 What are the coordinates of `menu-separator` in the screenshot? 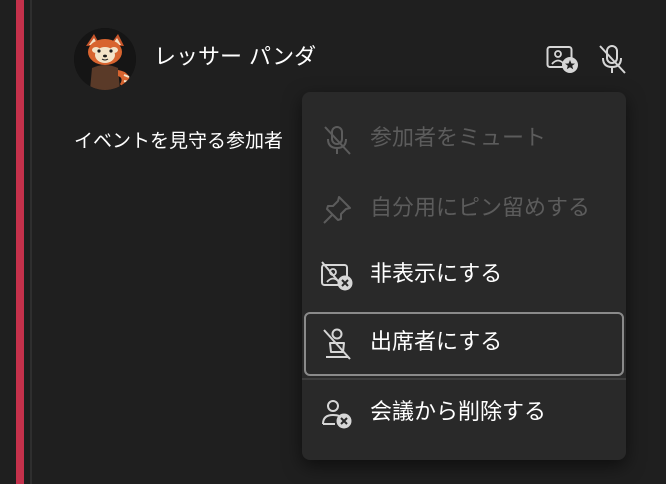 It's located at (464, 379).